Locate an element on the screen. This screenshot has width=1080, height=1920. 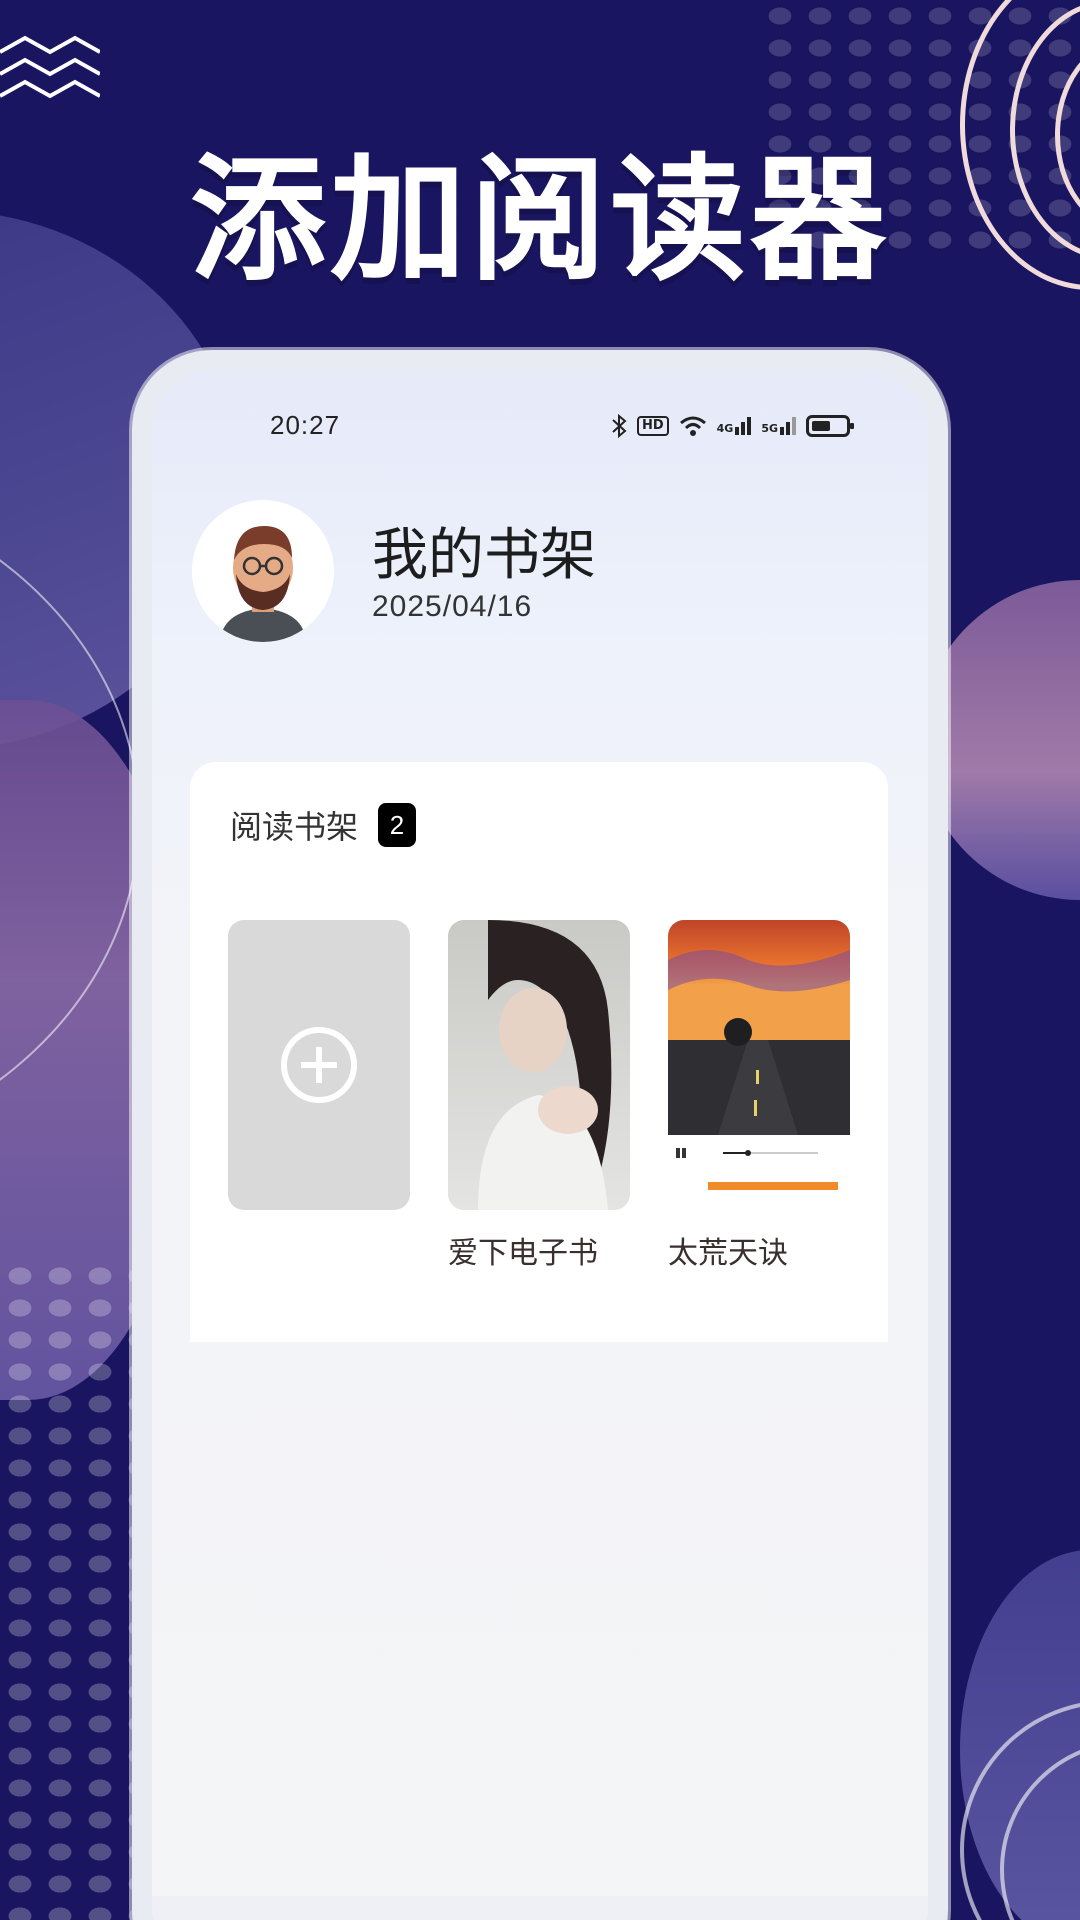
wave-icon is located at coordinates (50, 67).